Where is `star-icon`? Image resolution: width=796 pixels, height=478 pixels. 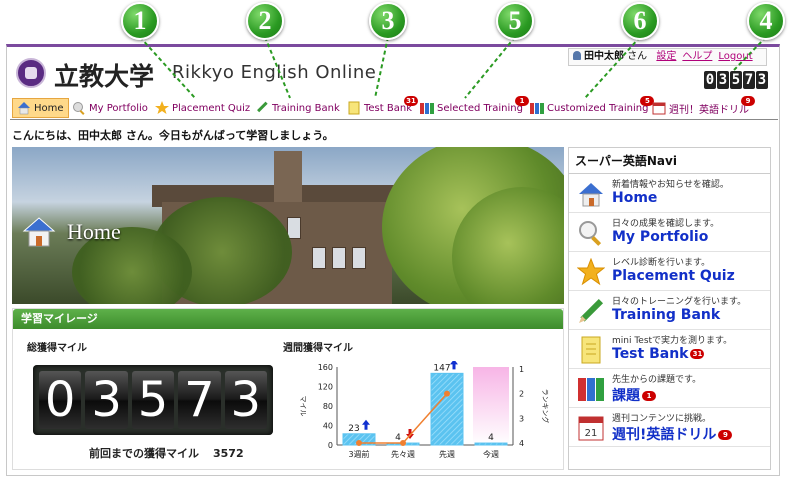
star-icon is located at coordinates (591, 272).